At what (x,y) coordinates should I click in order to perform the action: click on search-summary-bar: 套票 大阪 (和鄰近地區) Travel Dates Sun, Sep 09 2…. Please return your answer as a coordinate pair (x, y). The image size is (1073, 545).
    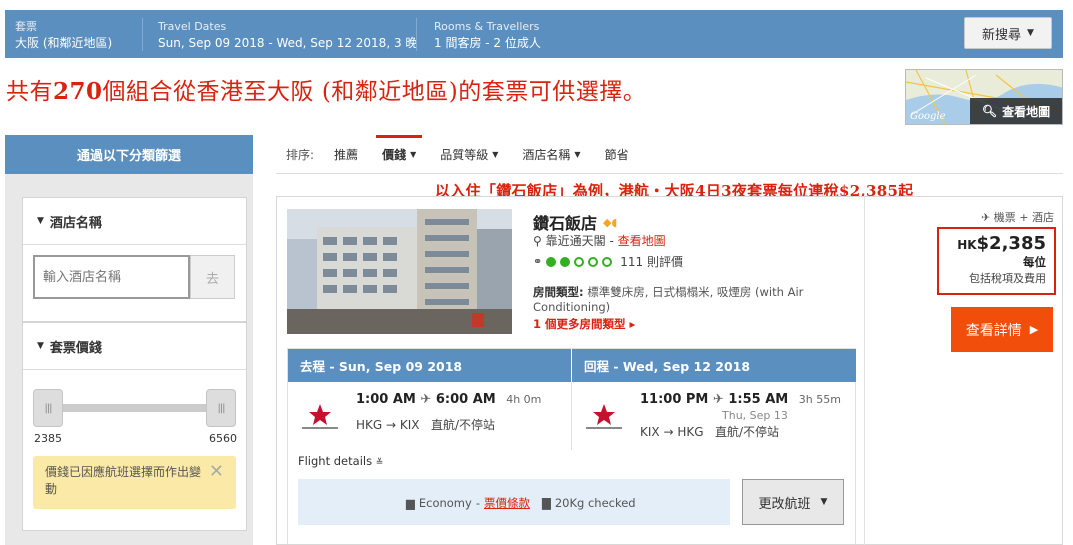
    Looking at the image, I should click on (534, 34).